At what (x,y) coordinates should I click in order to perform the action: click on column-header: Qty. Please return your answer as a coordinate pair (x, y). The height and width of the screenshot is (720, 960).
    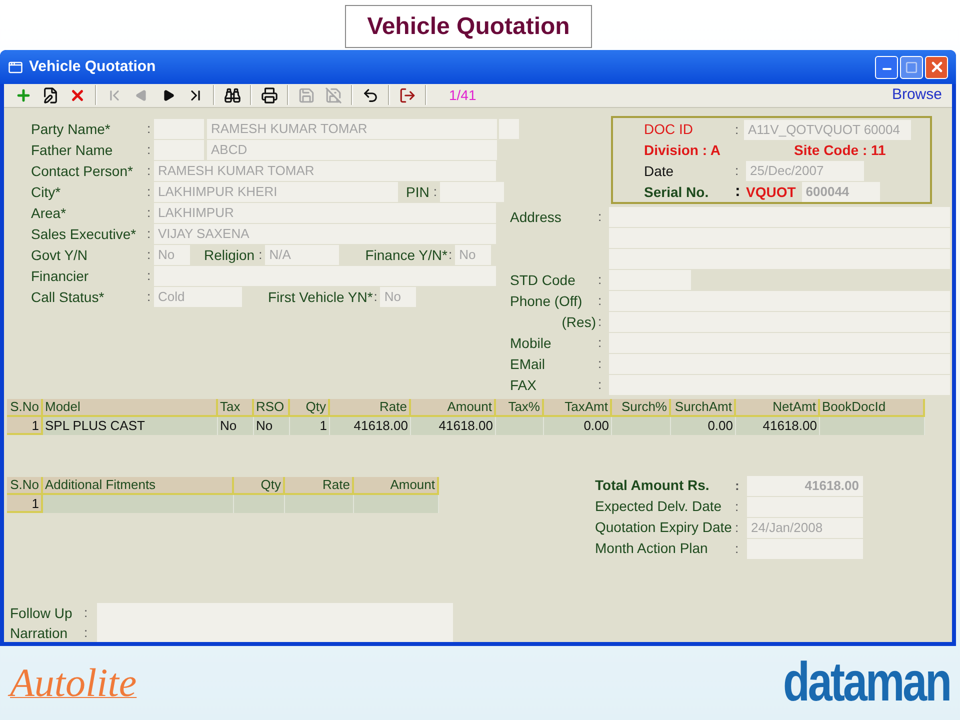
    Looking at the image, I should click on (310, 407).